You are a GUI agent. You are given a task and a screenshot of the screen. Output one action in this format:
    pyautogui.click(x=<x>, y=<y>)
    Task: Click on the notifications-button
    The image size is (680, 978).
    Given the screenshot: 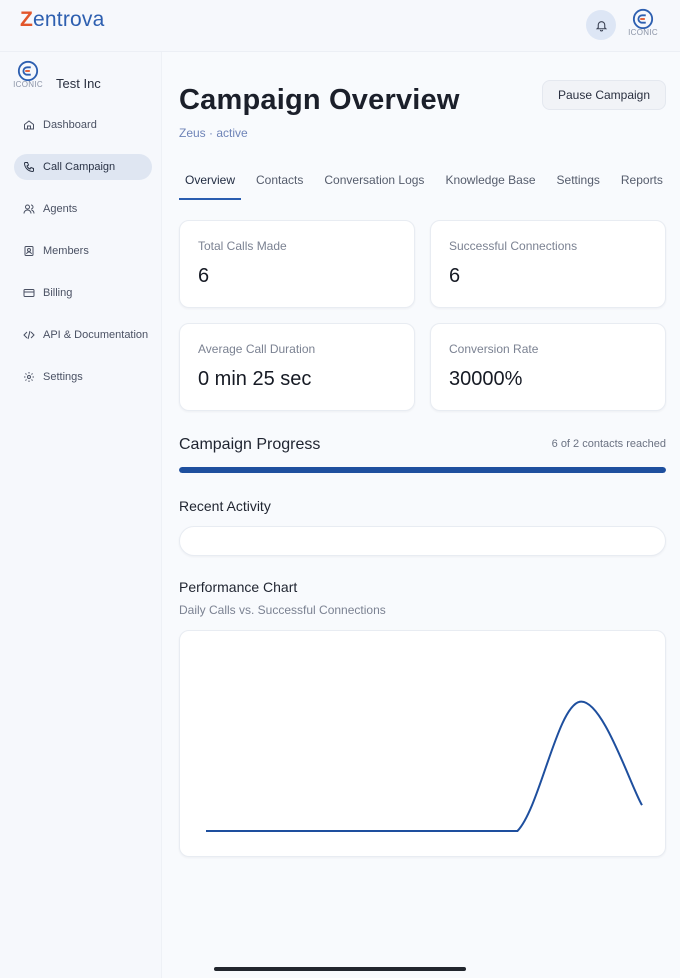 What is the action you would take?
    pyautogui.click(x=601, y=25)
    